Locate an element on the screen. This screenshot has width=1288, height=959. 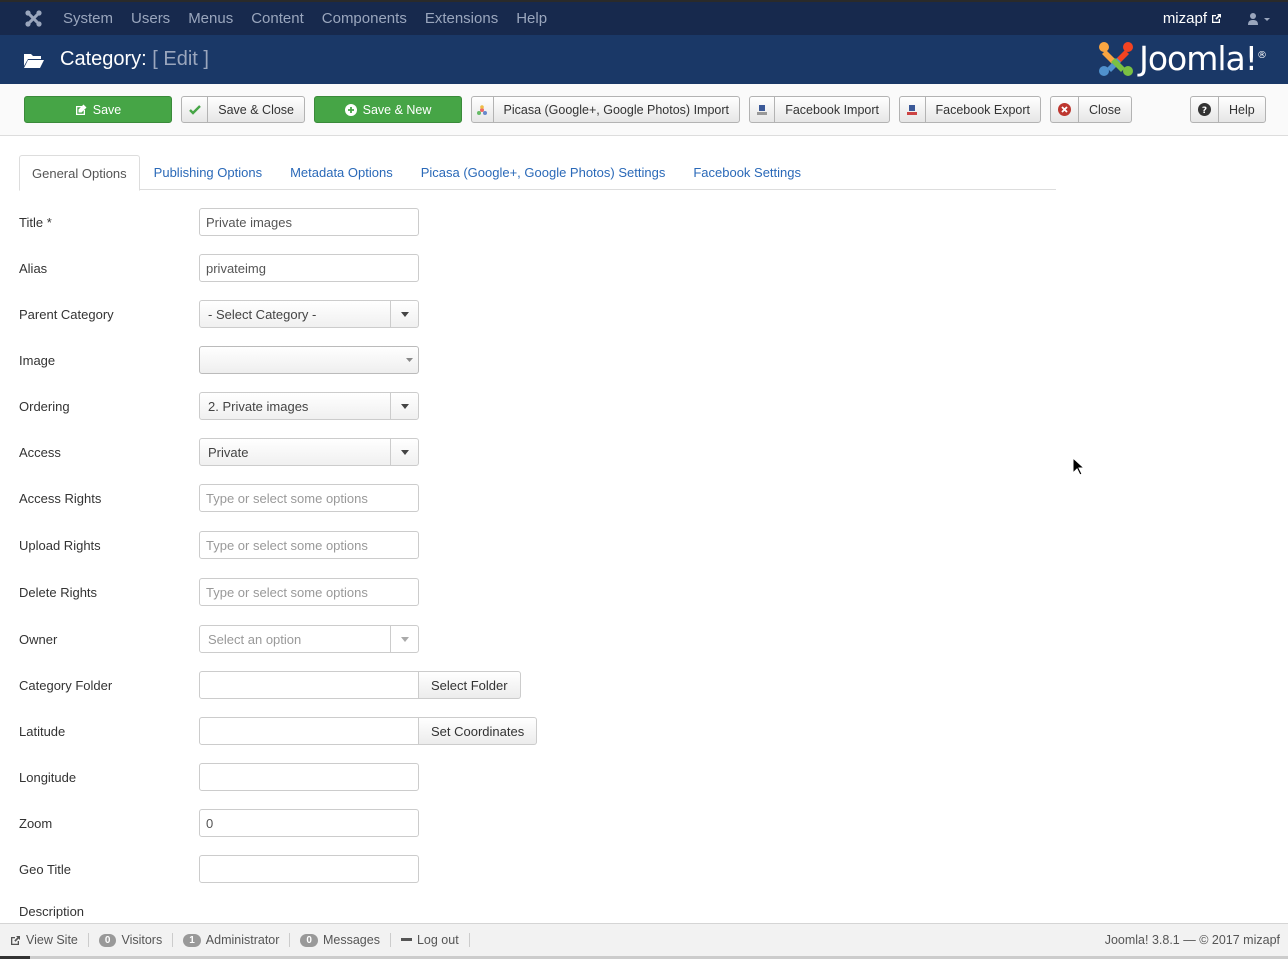
menu-help: Help is located at coordinates (531, 18).